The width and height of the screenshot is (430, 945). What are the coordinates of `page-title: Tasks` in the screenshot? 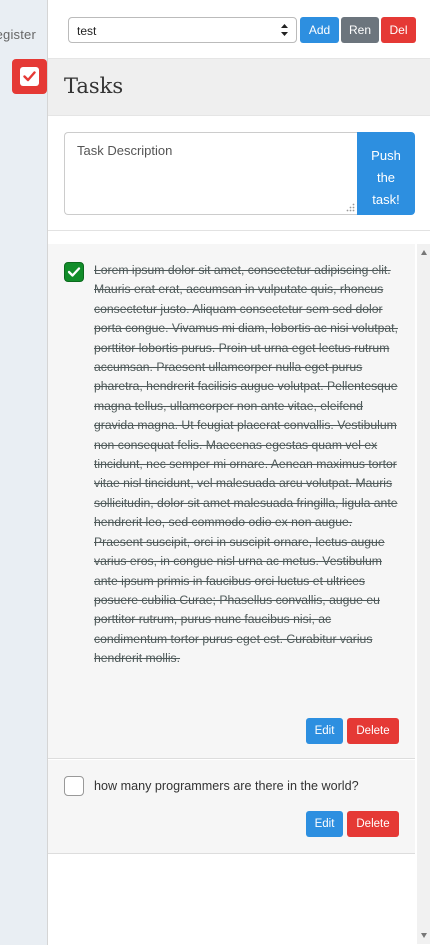 It's located at (94, 86).